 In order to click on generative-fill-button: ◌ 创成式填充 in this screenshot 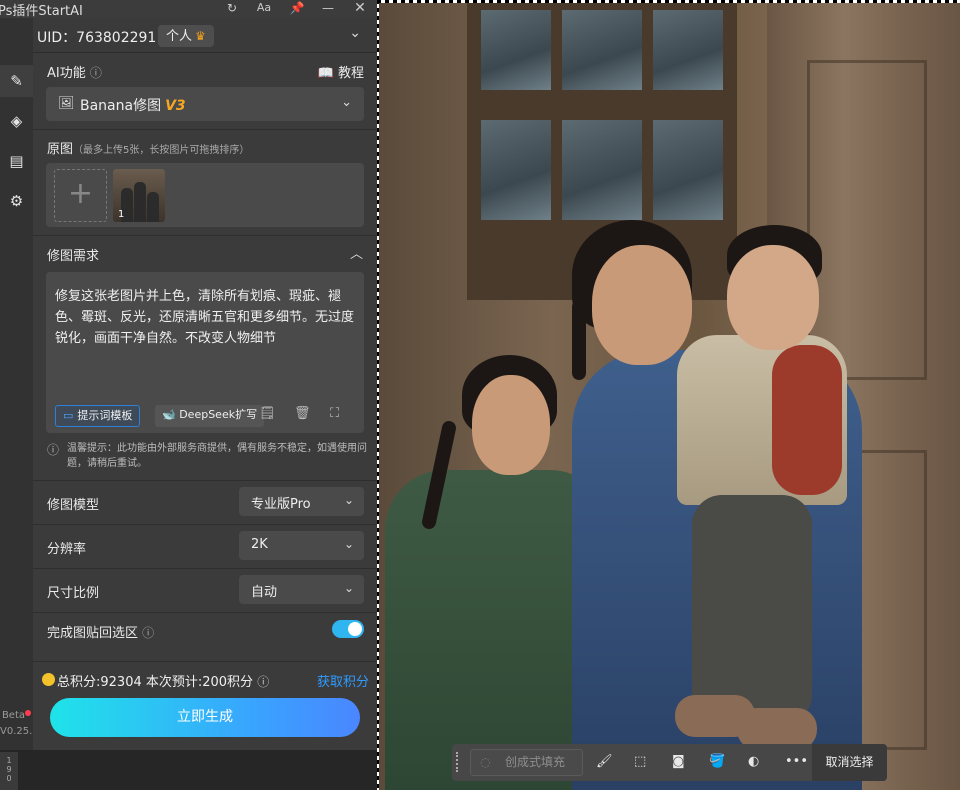, I will do `click(526, 762)`.